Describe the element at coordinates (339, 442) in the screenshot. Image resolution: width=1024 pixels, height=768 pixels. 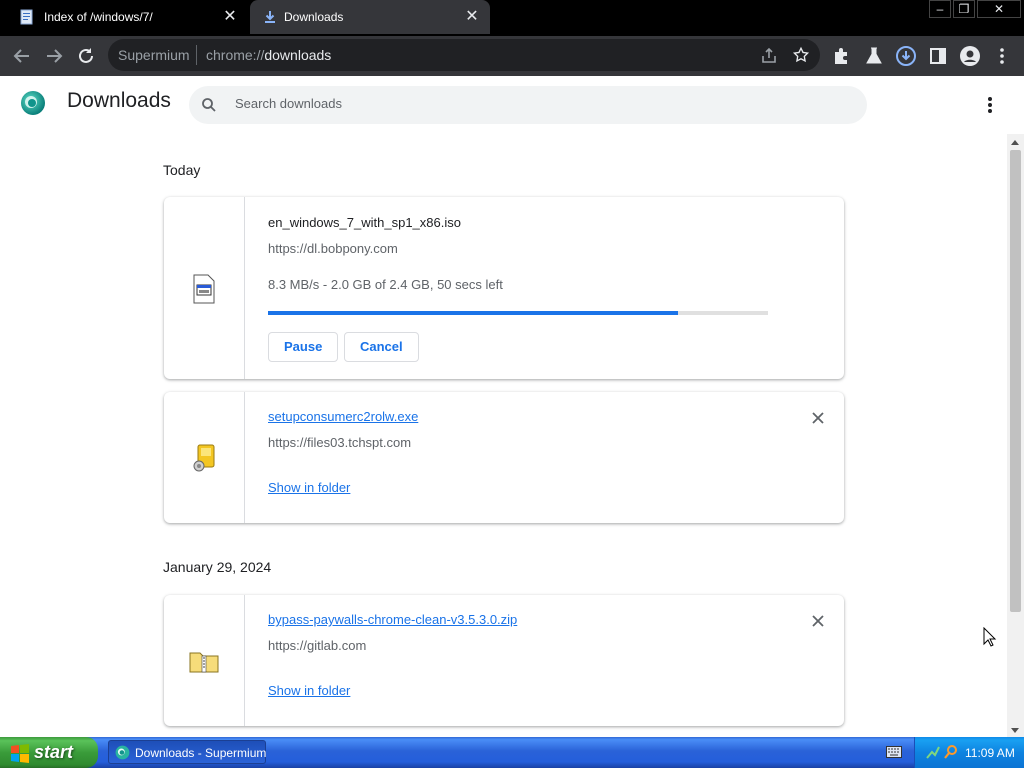
I see `file-source-url: https://files03.tchspt.com` at that location.